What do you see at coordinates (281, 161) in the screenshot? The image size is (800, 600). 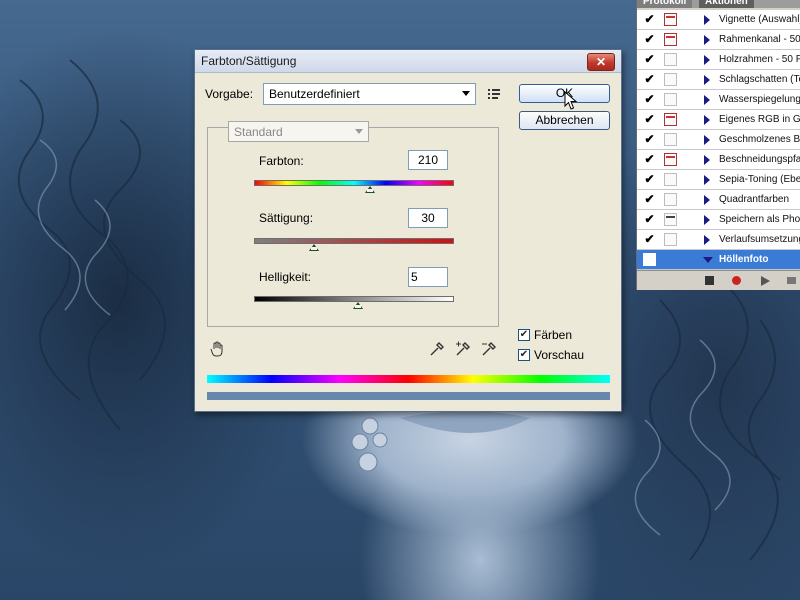 I see `hue-label: Farbton:` at bounding box center [281, 161].